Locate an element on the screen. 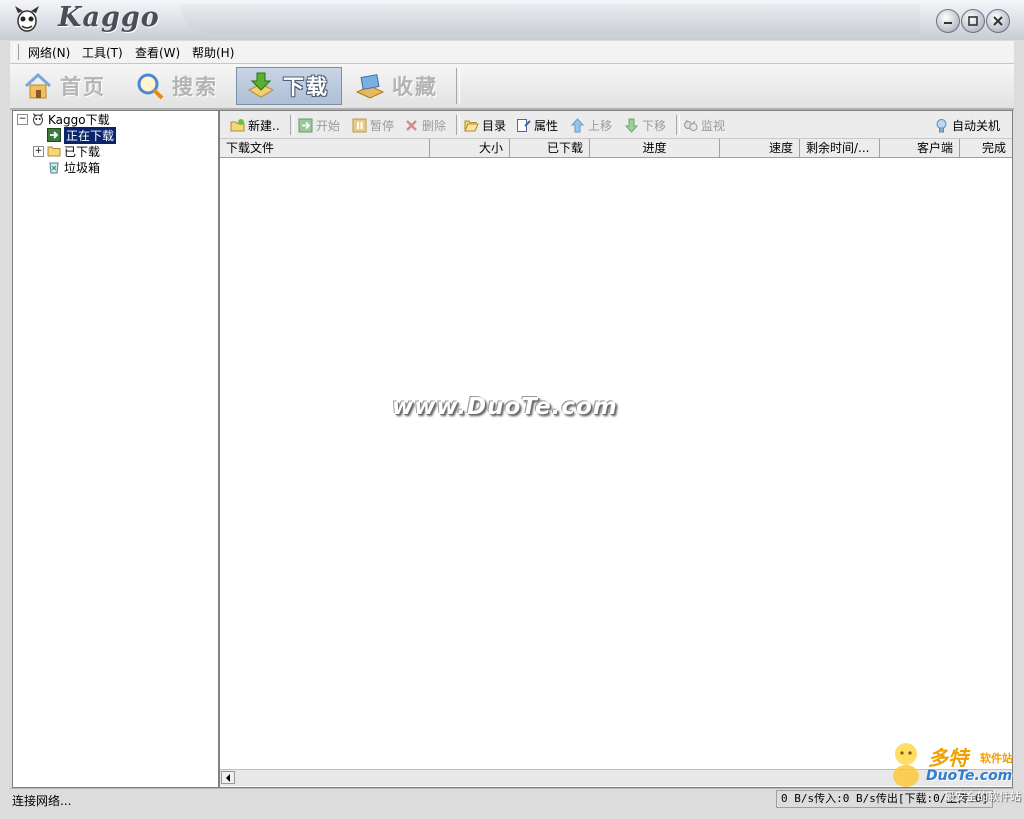 This screenshot has width=1024, height=819. duote-logo-subtitle: 软件站 is located at coordinates (996, 758).